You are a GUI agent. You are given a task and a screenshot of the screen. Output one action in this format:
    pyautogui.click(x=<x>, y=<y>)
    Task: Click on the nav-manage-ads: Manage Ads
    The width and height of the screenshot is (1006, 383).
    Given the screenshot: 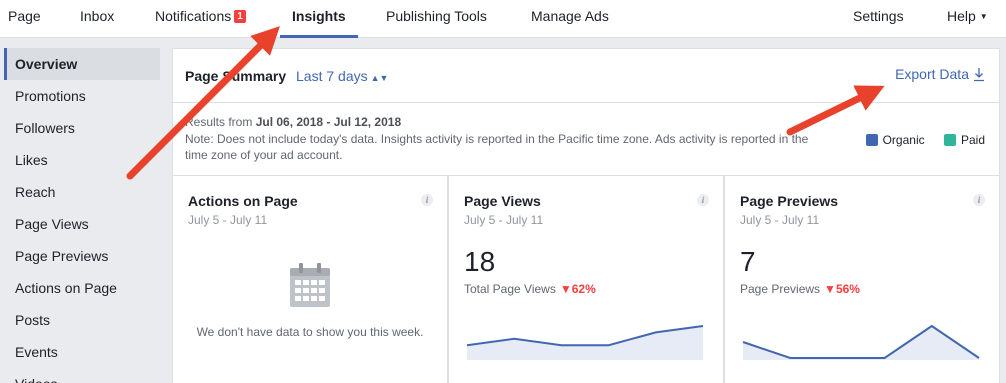 What is the action you would take?
    pyautogui.click(x=570, y=19)
    